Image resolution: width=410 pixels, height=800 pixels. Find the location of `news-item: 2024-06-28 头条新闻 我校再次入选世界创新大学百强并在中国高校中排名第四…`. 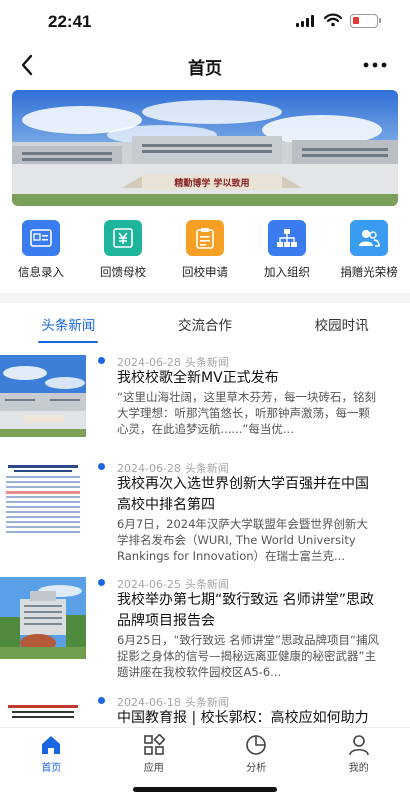

news-item: 2024-06-28 头条新闻 我校再次入选世界创新大学百强并在中国高校中排名第四… is located at coordinates (205, 513).